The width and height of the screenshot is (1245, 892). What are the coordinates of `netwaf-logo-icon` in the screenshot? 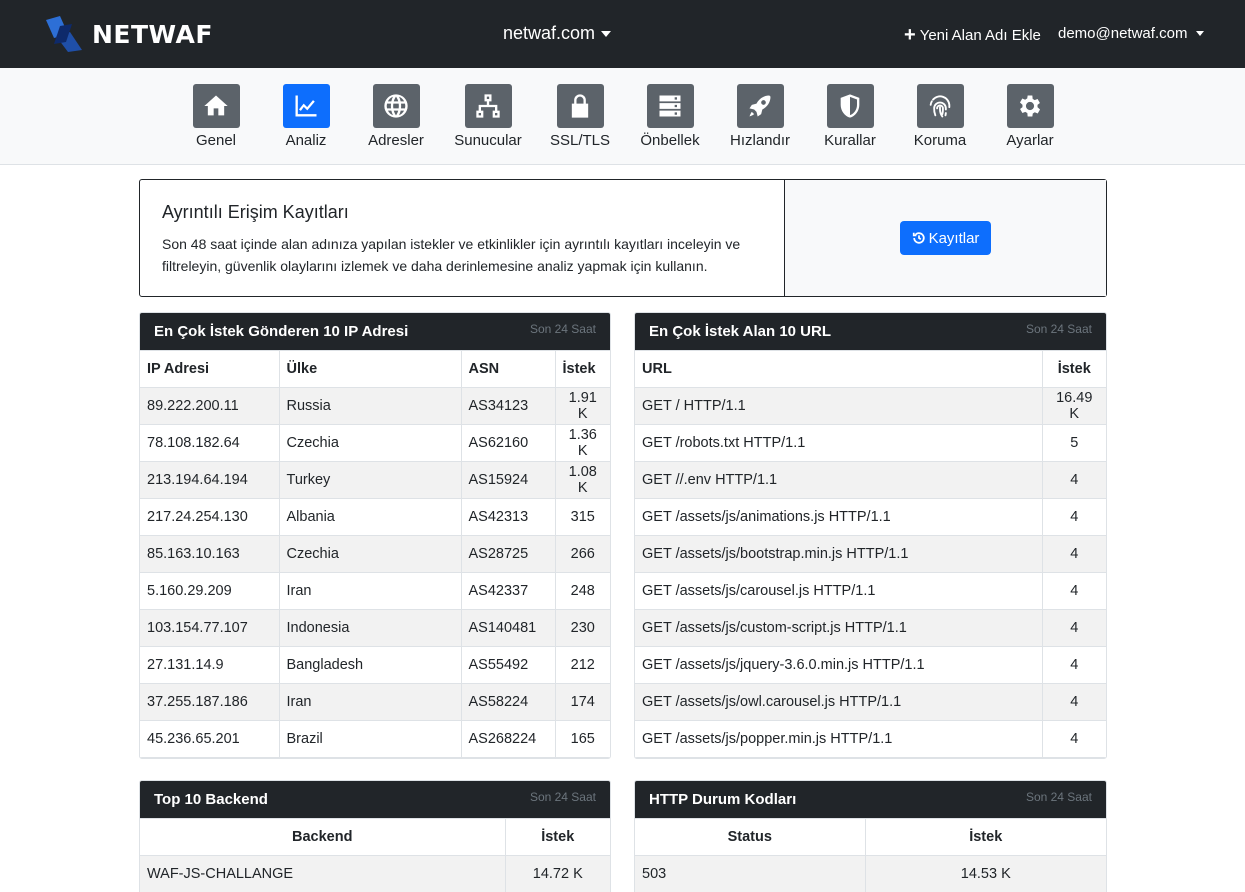 It's located at (64, 34).